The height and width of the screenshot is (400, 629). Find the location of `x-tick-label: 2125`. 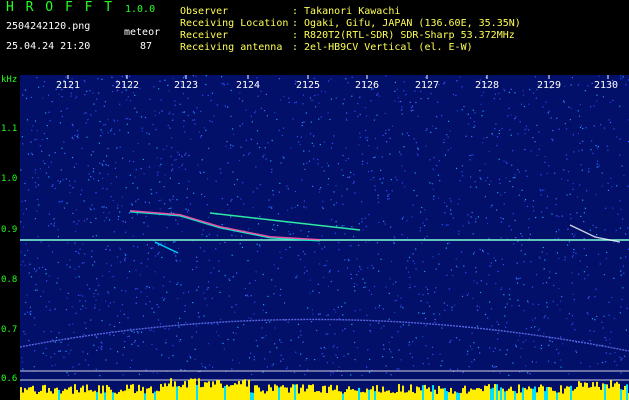

x-tick-label: 2125 is located at coordinates (308, 85).